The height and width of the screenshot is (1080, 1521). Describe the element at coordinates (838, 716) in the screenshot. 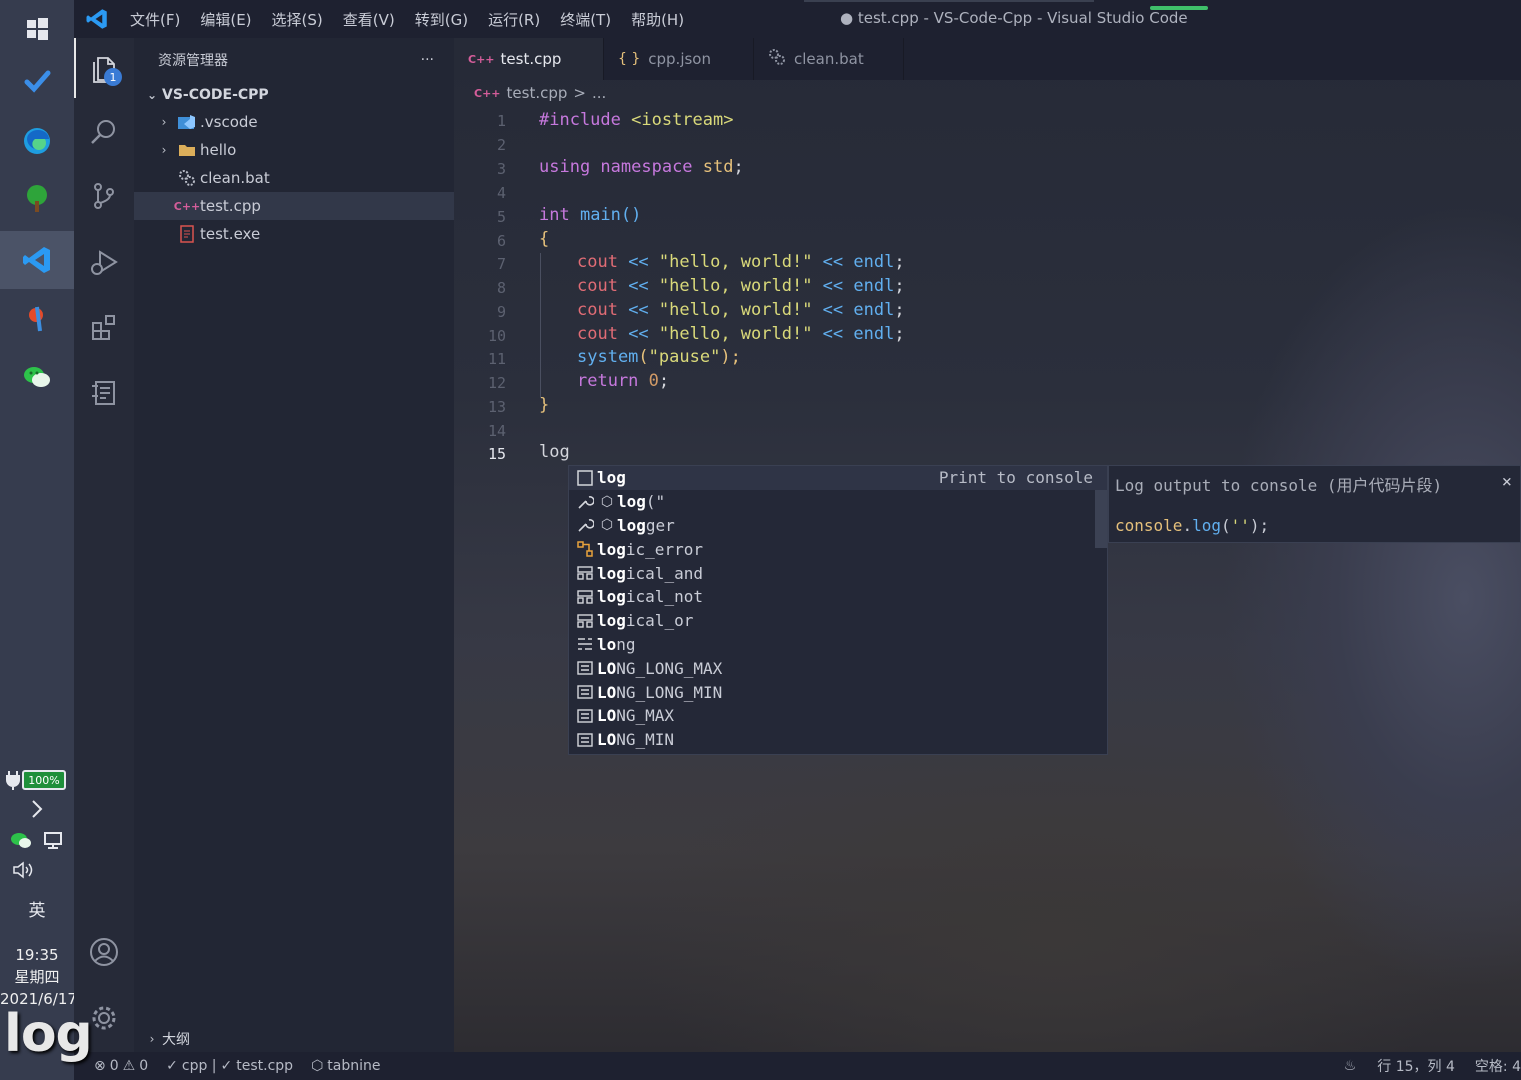

I see `suggestion-item: LO NG_MAX` at that location.